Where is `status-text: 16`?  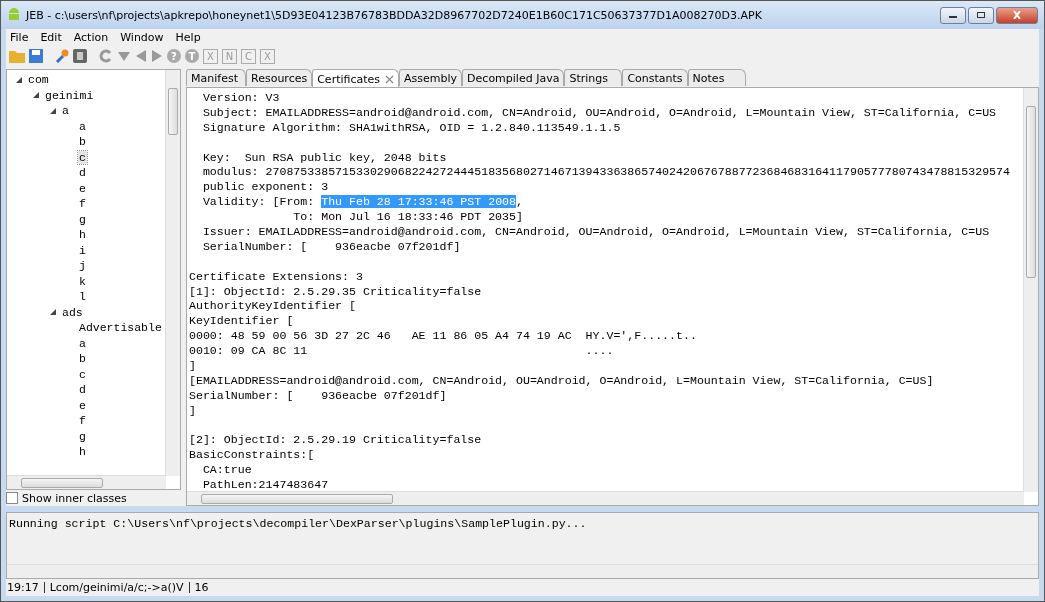 status-text: 16 is located at coordinates (201, 587).